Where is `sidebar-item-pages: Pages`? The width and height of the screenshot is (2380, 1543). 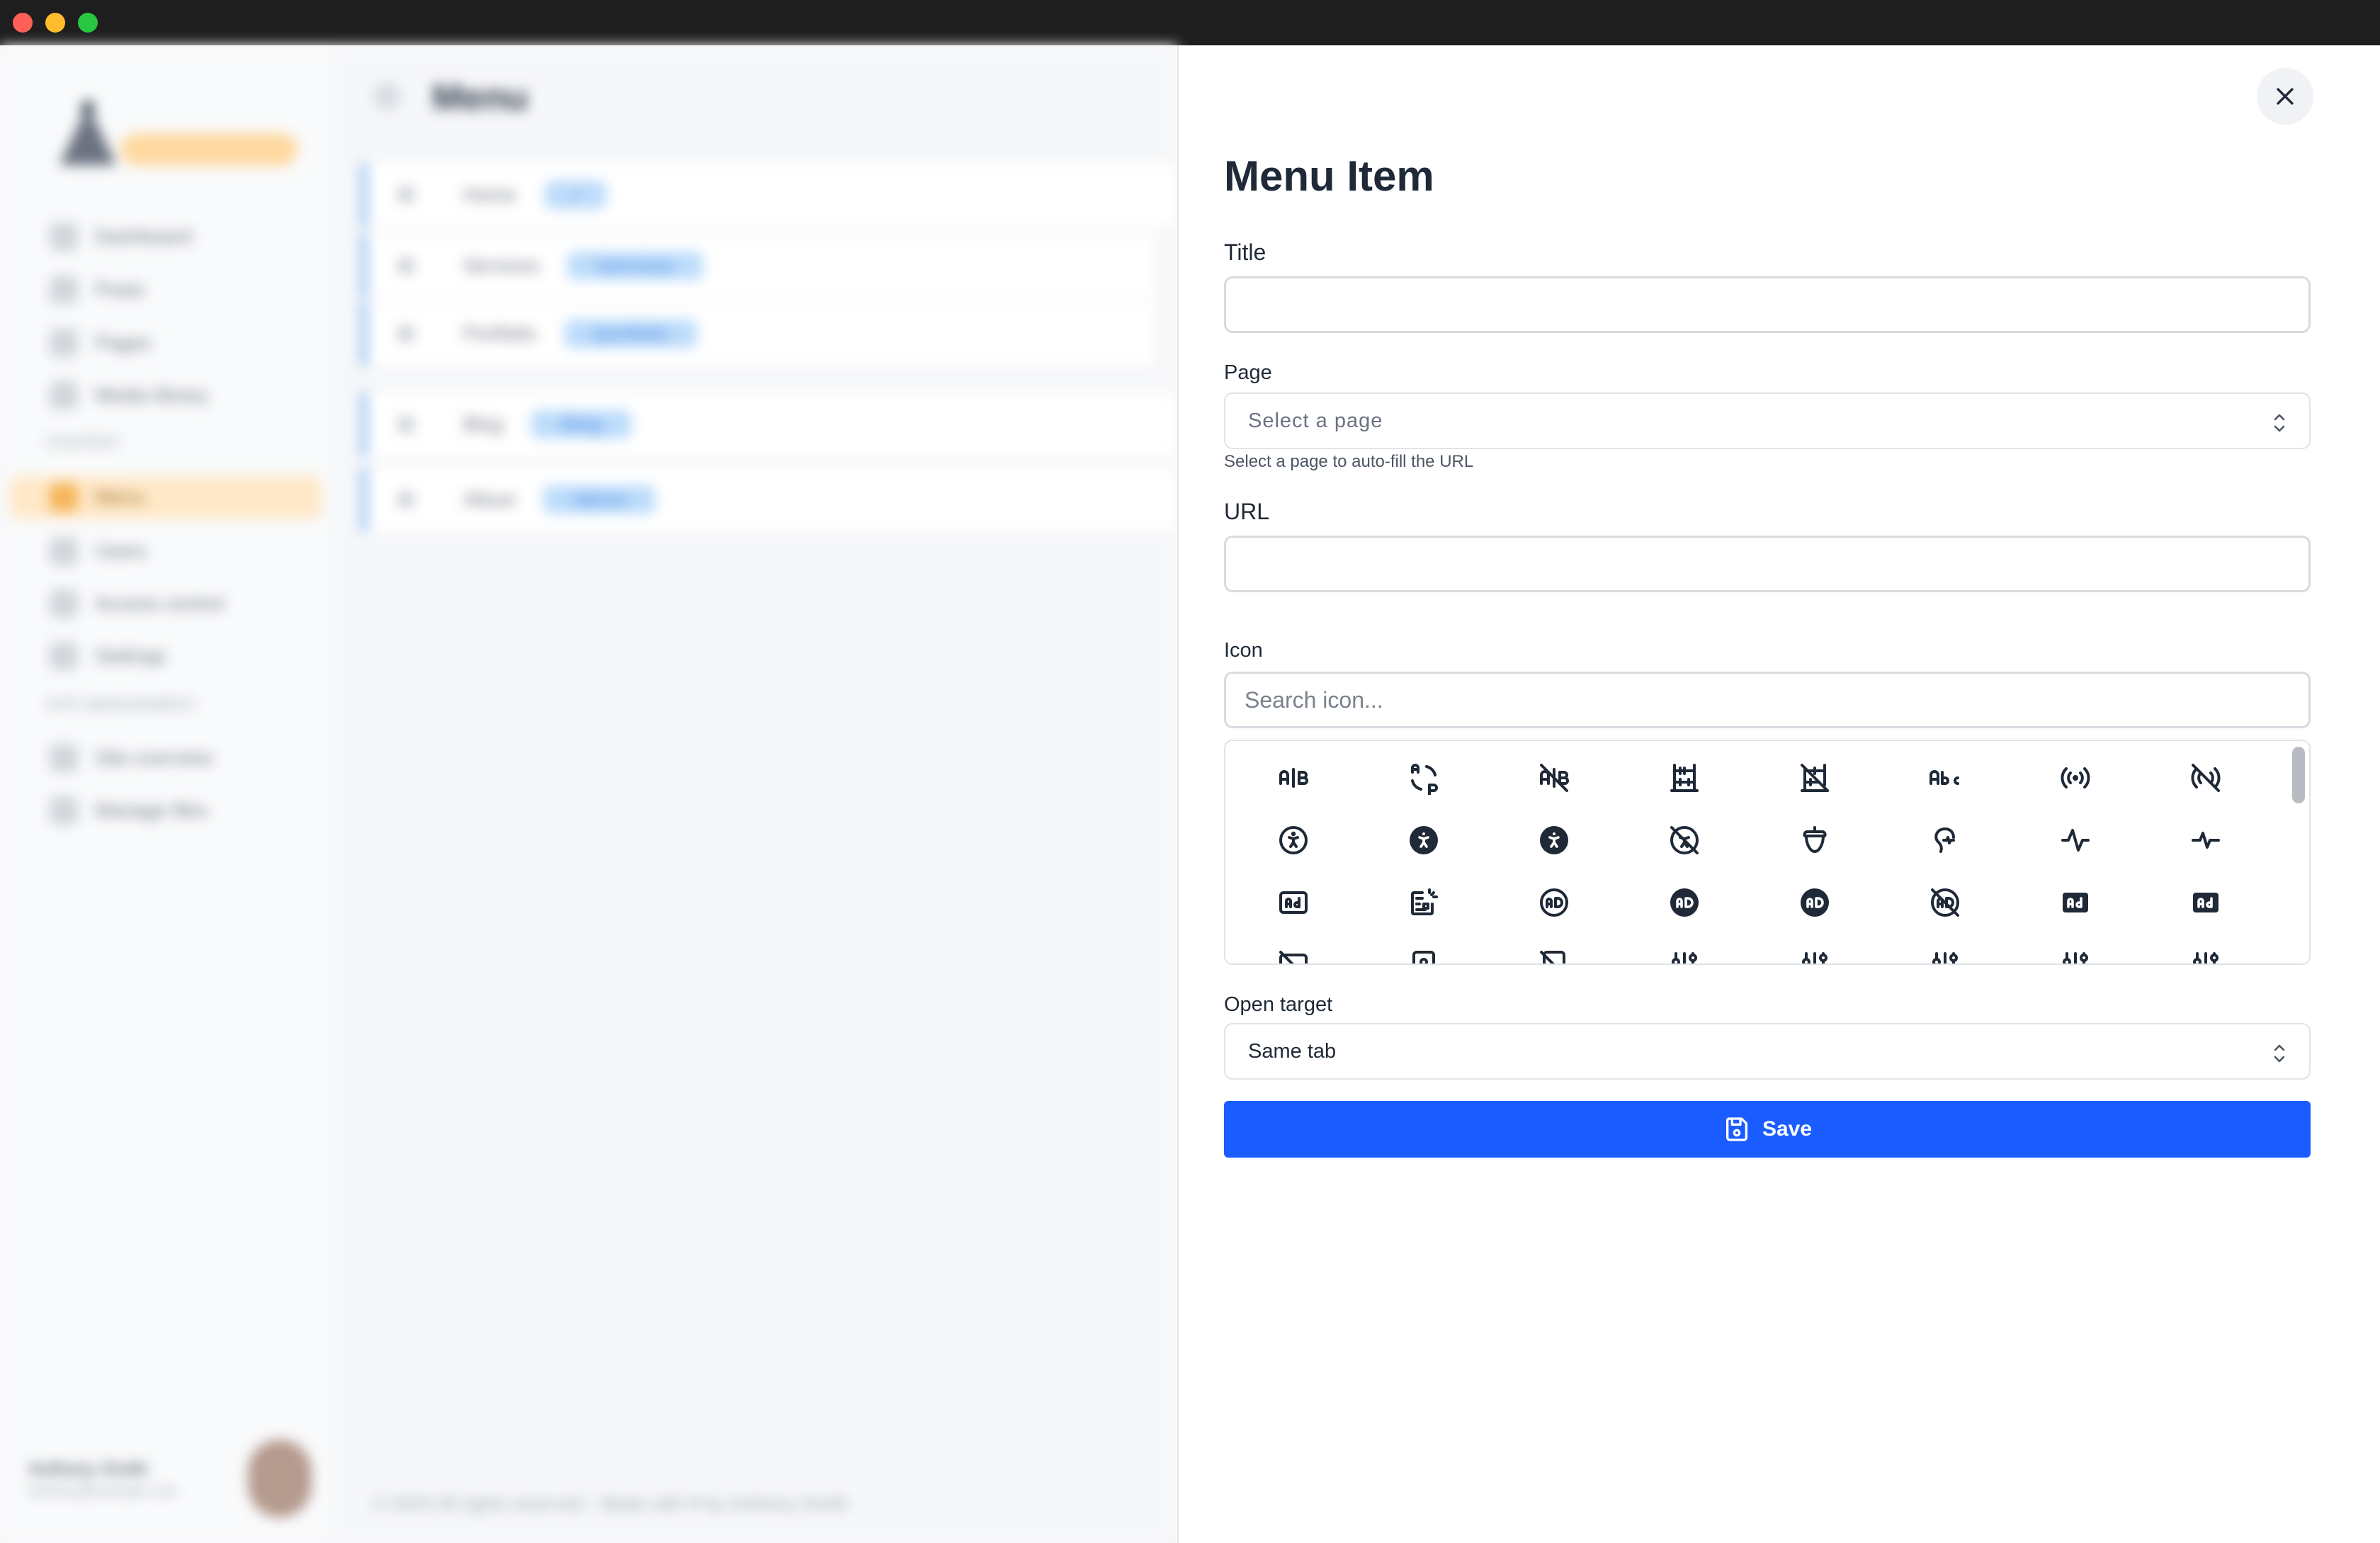
sidebar-item-pages: Pages is located at coordinates (166, 343).